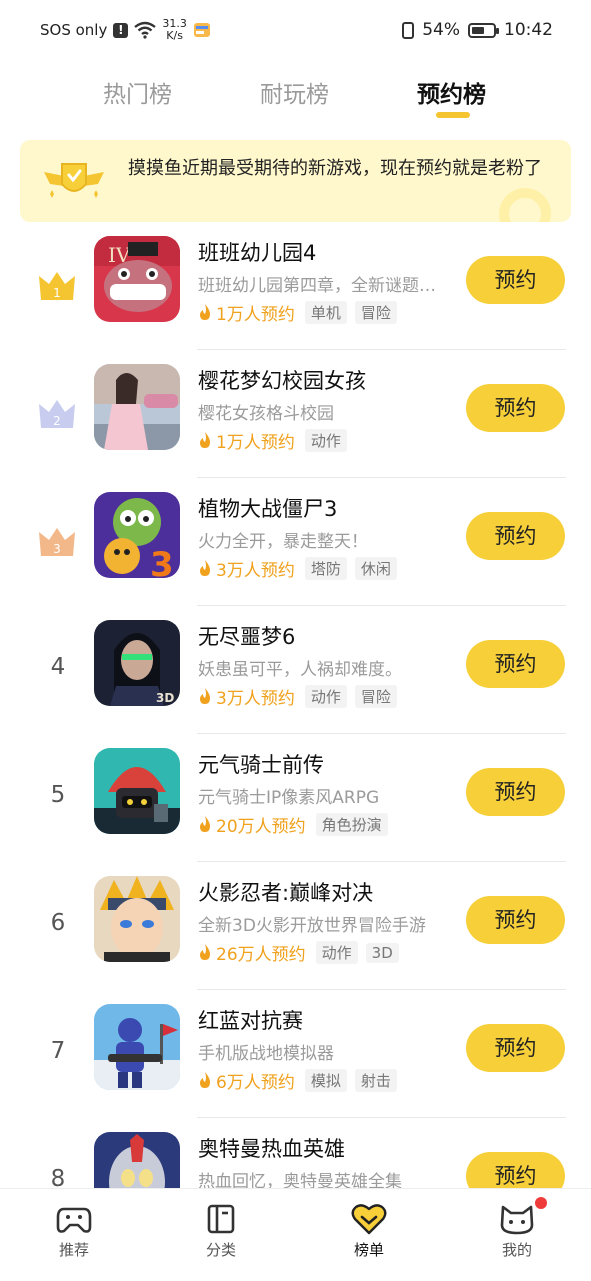 This screenshot has width=591, height=1281. Describe the element at coordinates (297, 568) in the screenshot. I see `game-meta: 3万人预约 塔防 休闲` at that location.